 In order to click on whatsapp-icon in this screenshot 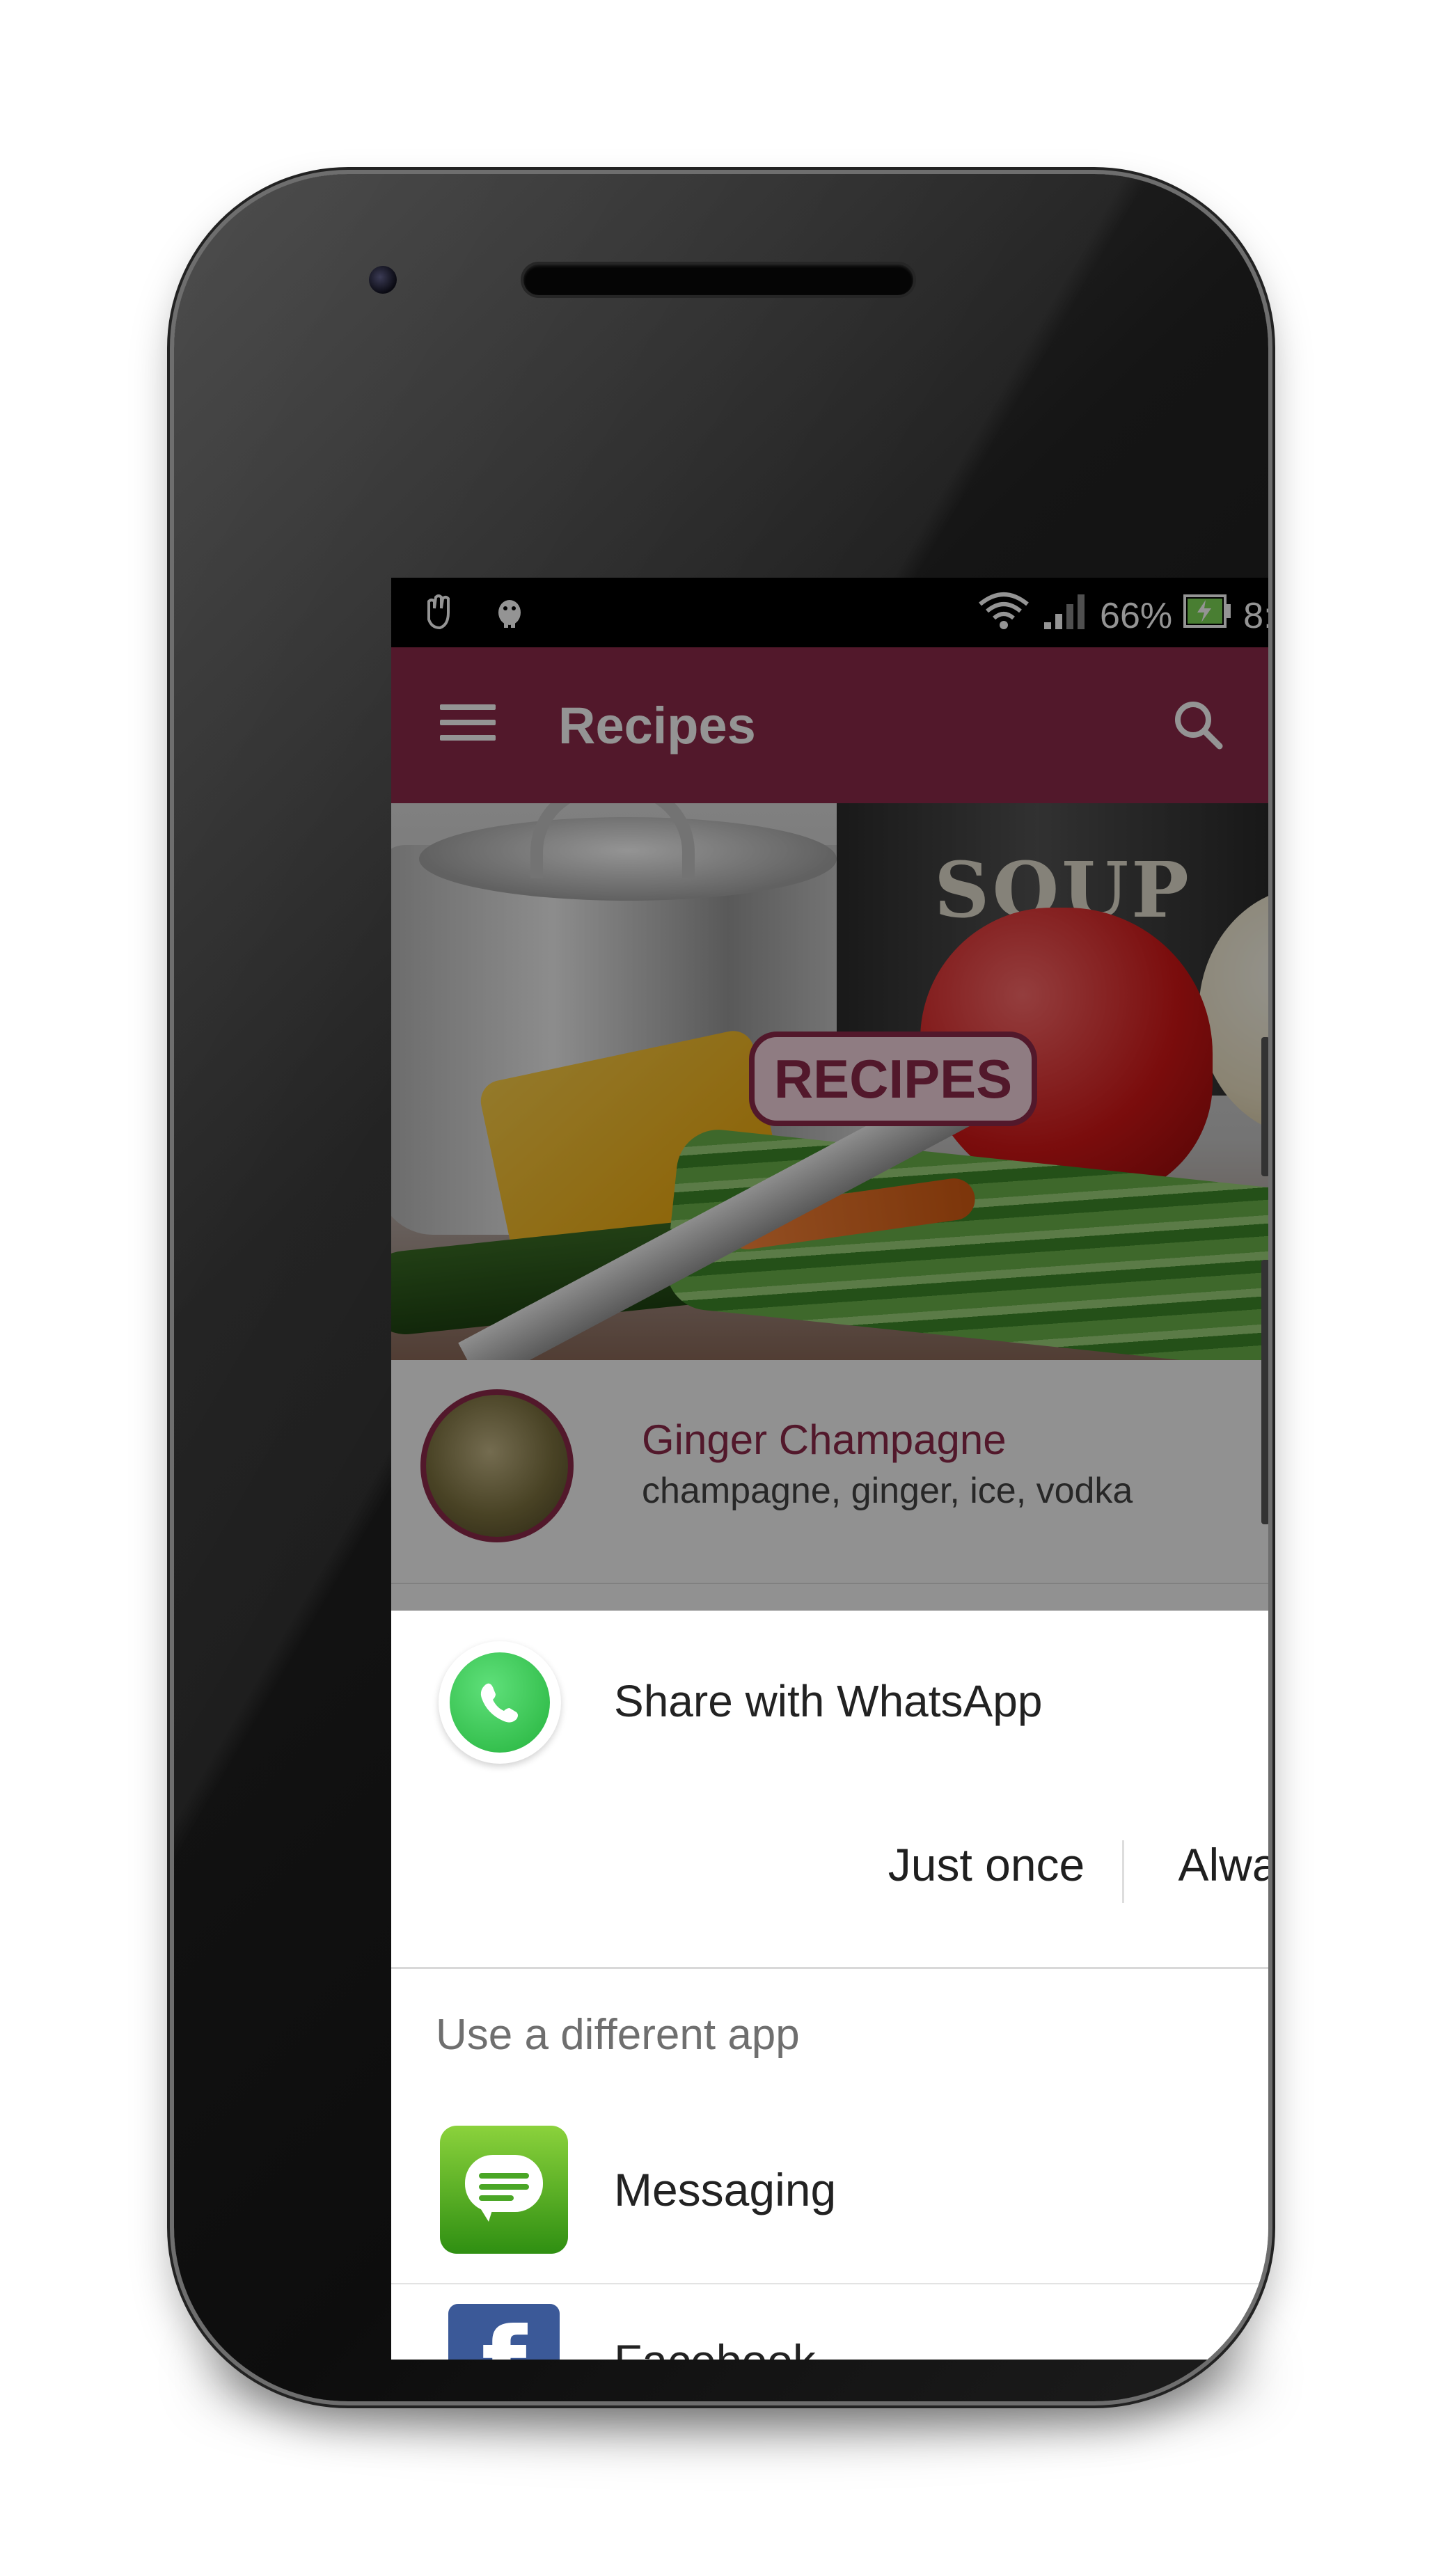, I will do `click(500, 1702)`.